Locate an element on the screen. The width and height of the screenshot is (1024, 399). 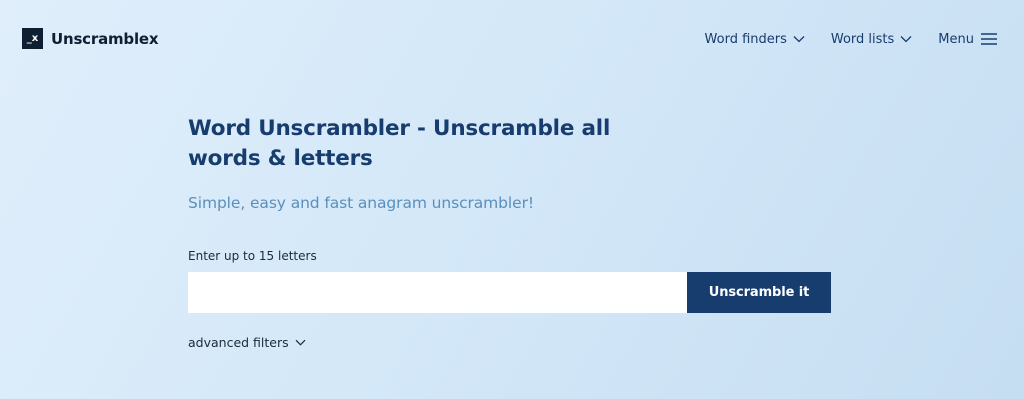
nav-menu-label: Menu is located at coordinates (956, 39).